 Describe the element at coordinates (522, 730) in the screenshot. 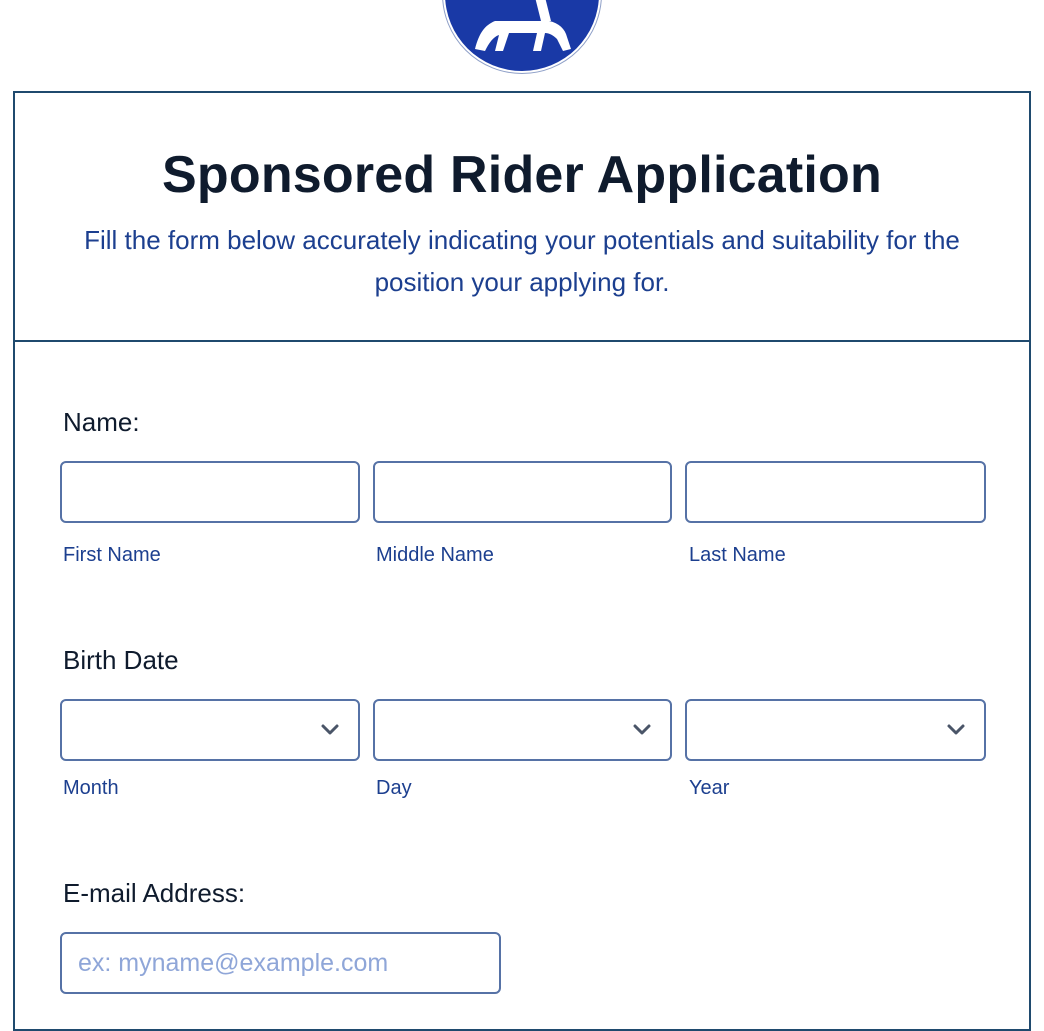

I see `day-select` at that location.